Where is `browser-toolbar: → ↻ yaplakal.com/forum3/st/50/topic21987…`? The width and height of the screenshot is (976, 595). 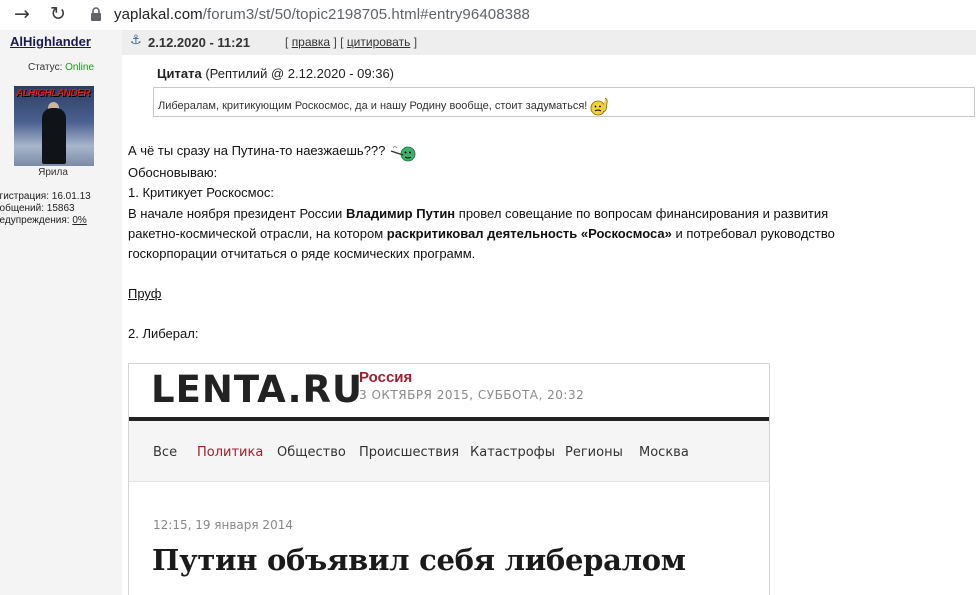
browser-toolbar: → ↻ yaplakal.com/forum3/st/50/topic21987… is located at coordinates (488, 15).